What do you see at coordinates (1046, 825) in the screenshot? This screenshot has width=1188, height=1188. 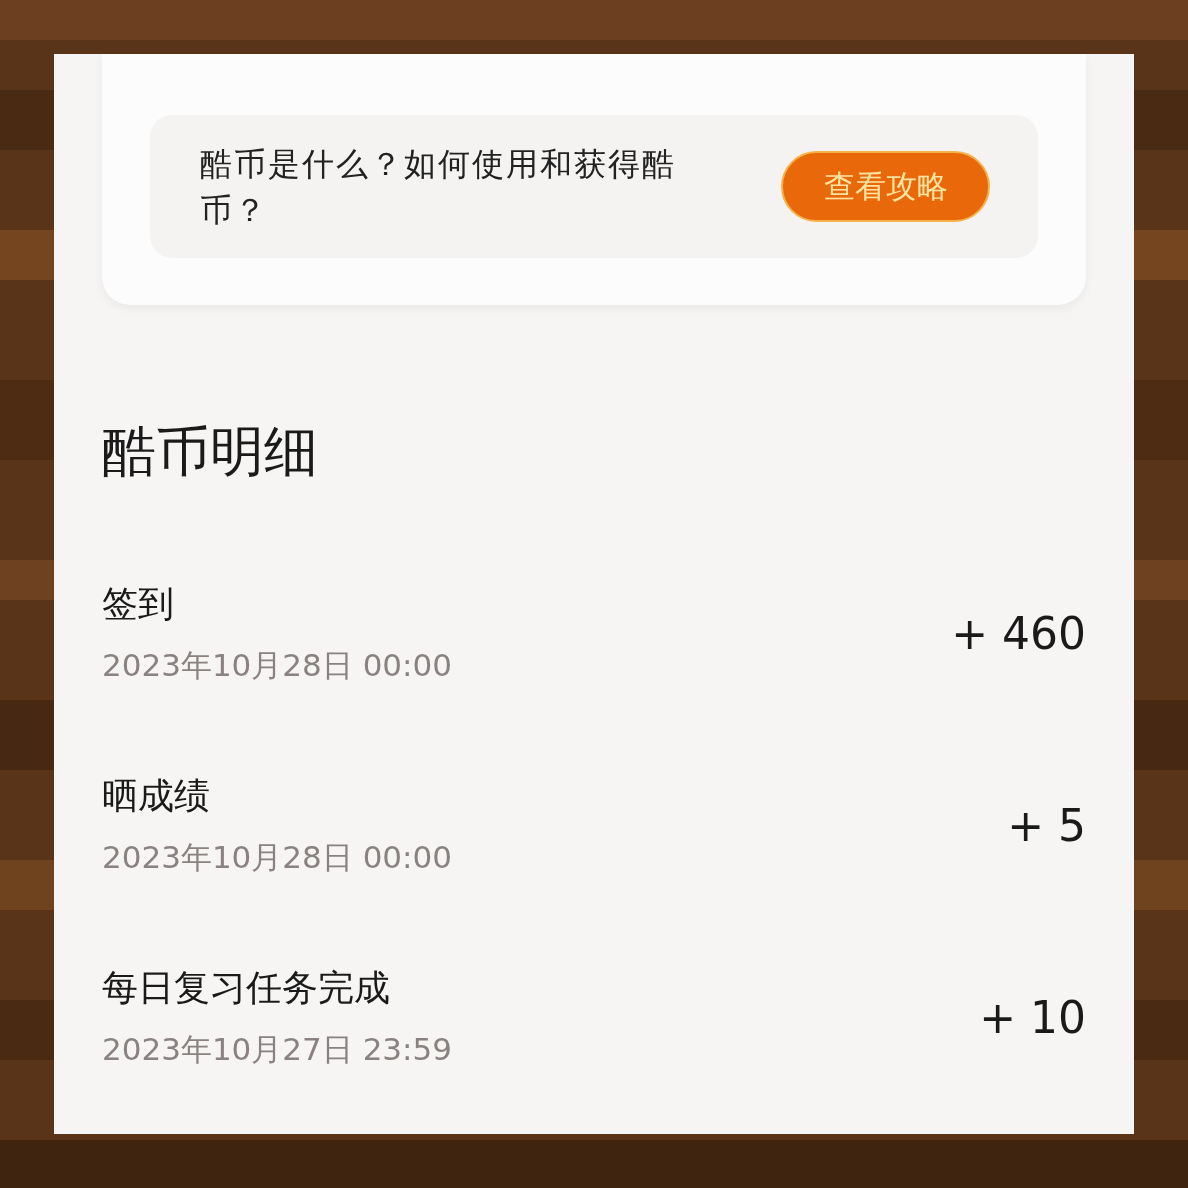 I see `record-amount: + 5` at bounding box center [1046, 825].